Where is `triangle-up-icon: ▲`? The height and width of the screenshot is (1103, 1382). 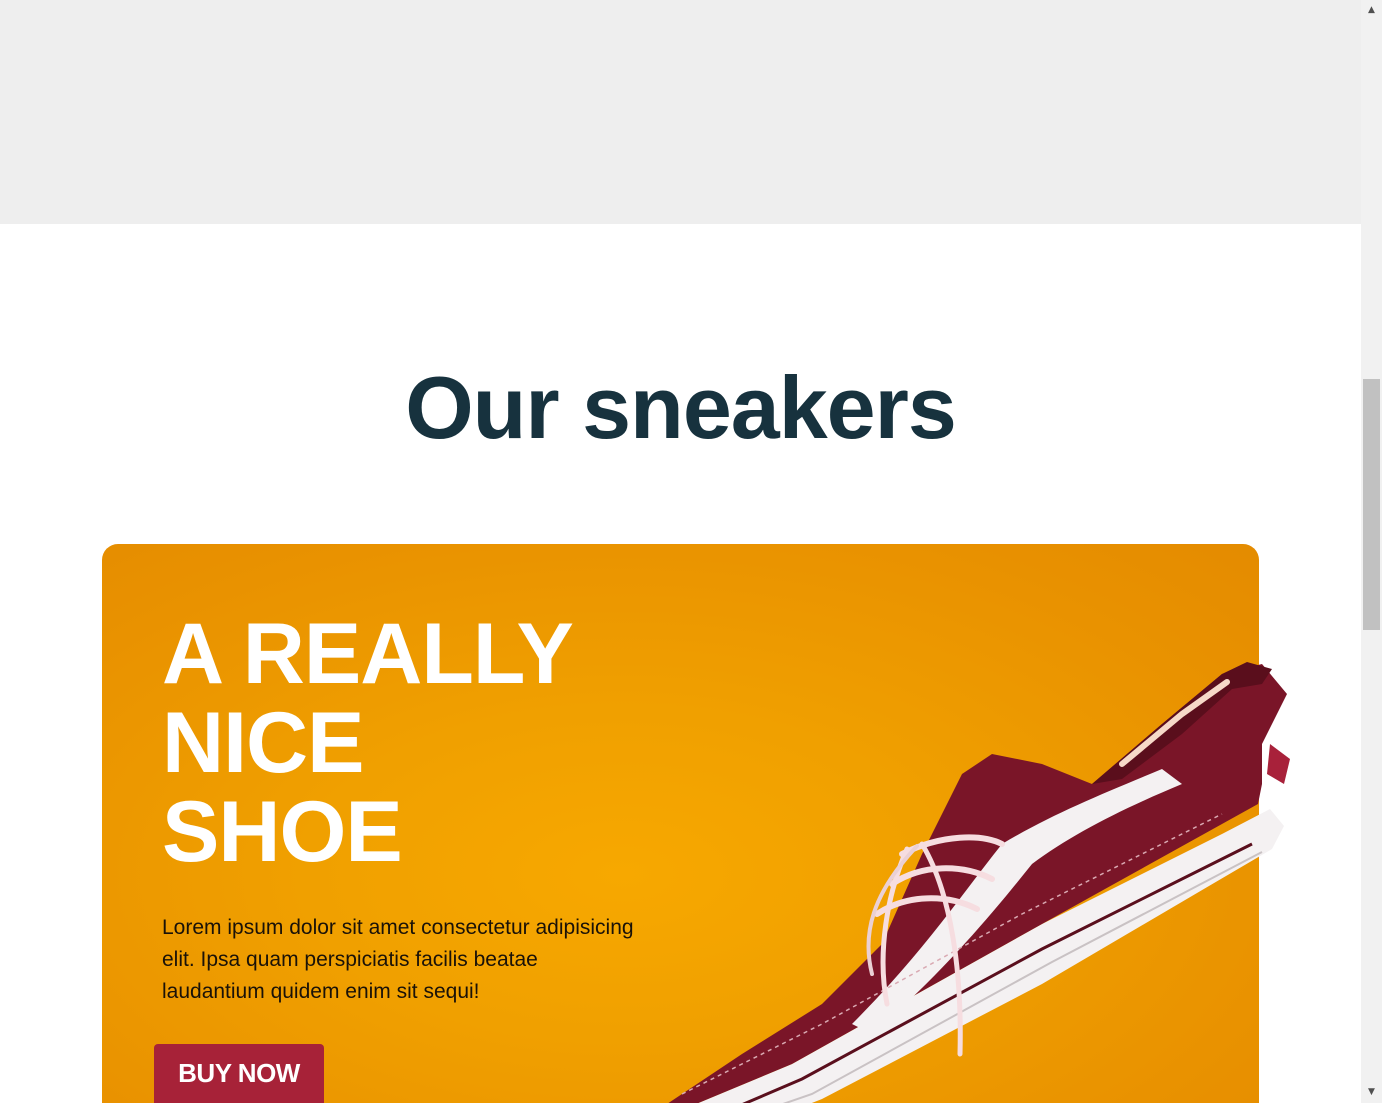
triangle-up-icon: ▲ is located at coordinates (1371, 10).